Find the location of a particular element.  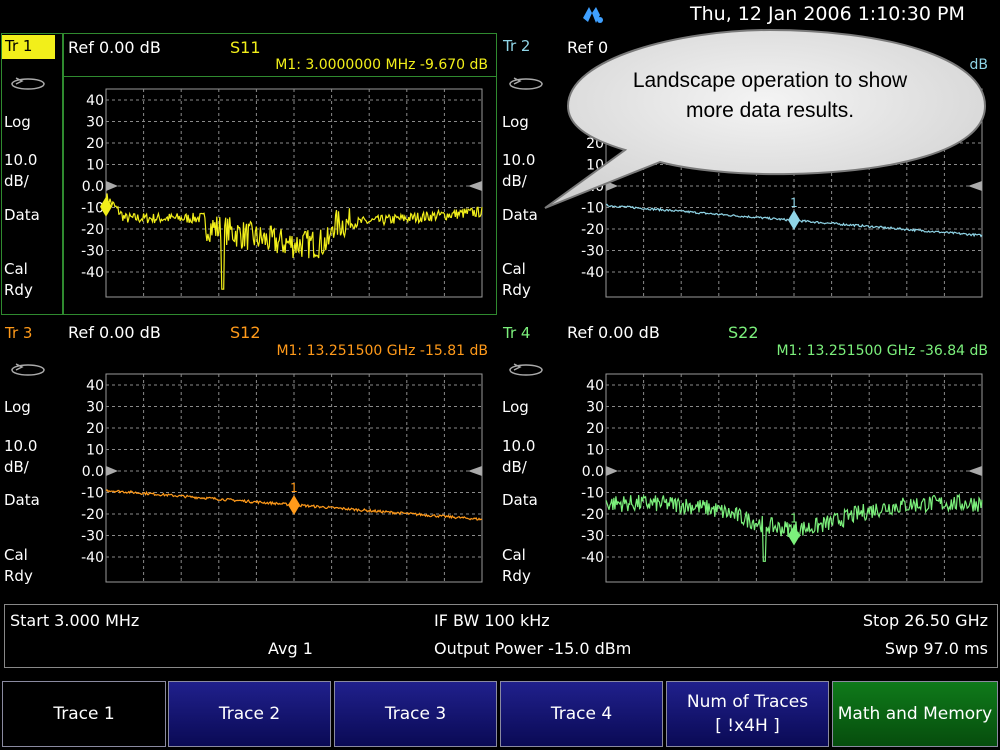

softkey-label: Trace 3 is located at coordinates (415, 714).